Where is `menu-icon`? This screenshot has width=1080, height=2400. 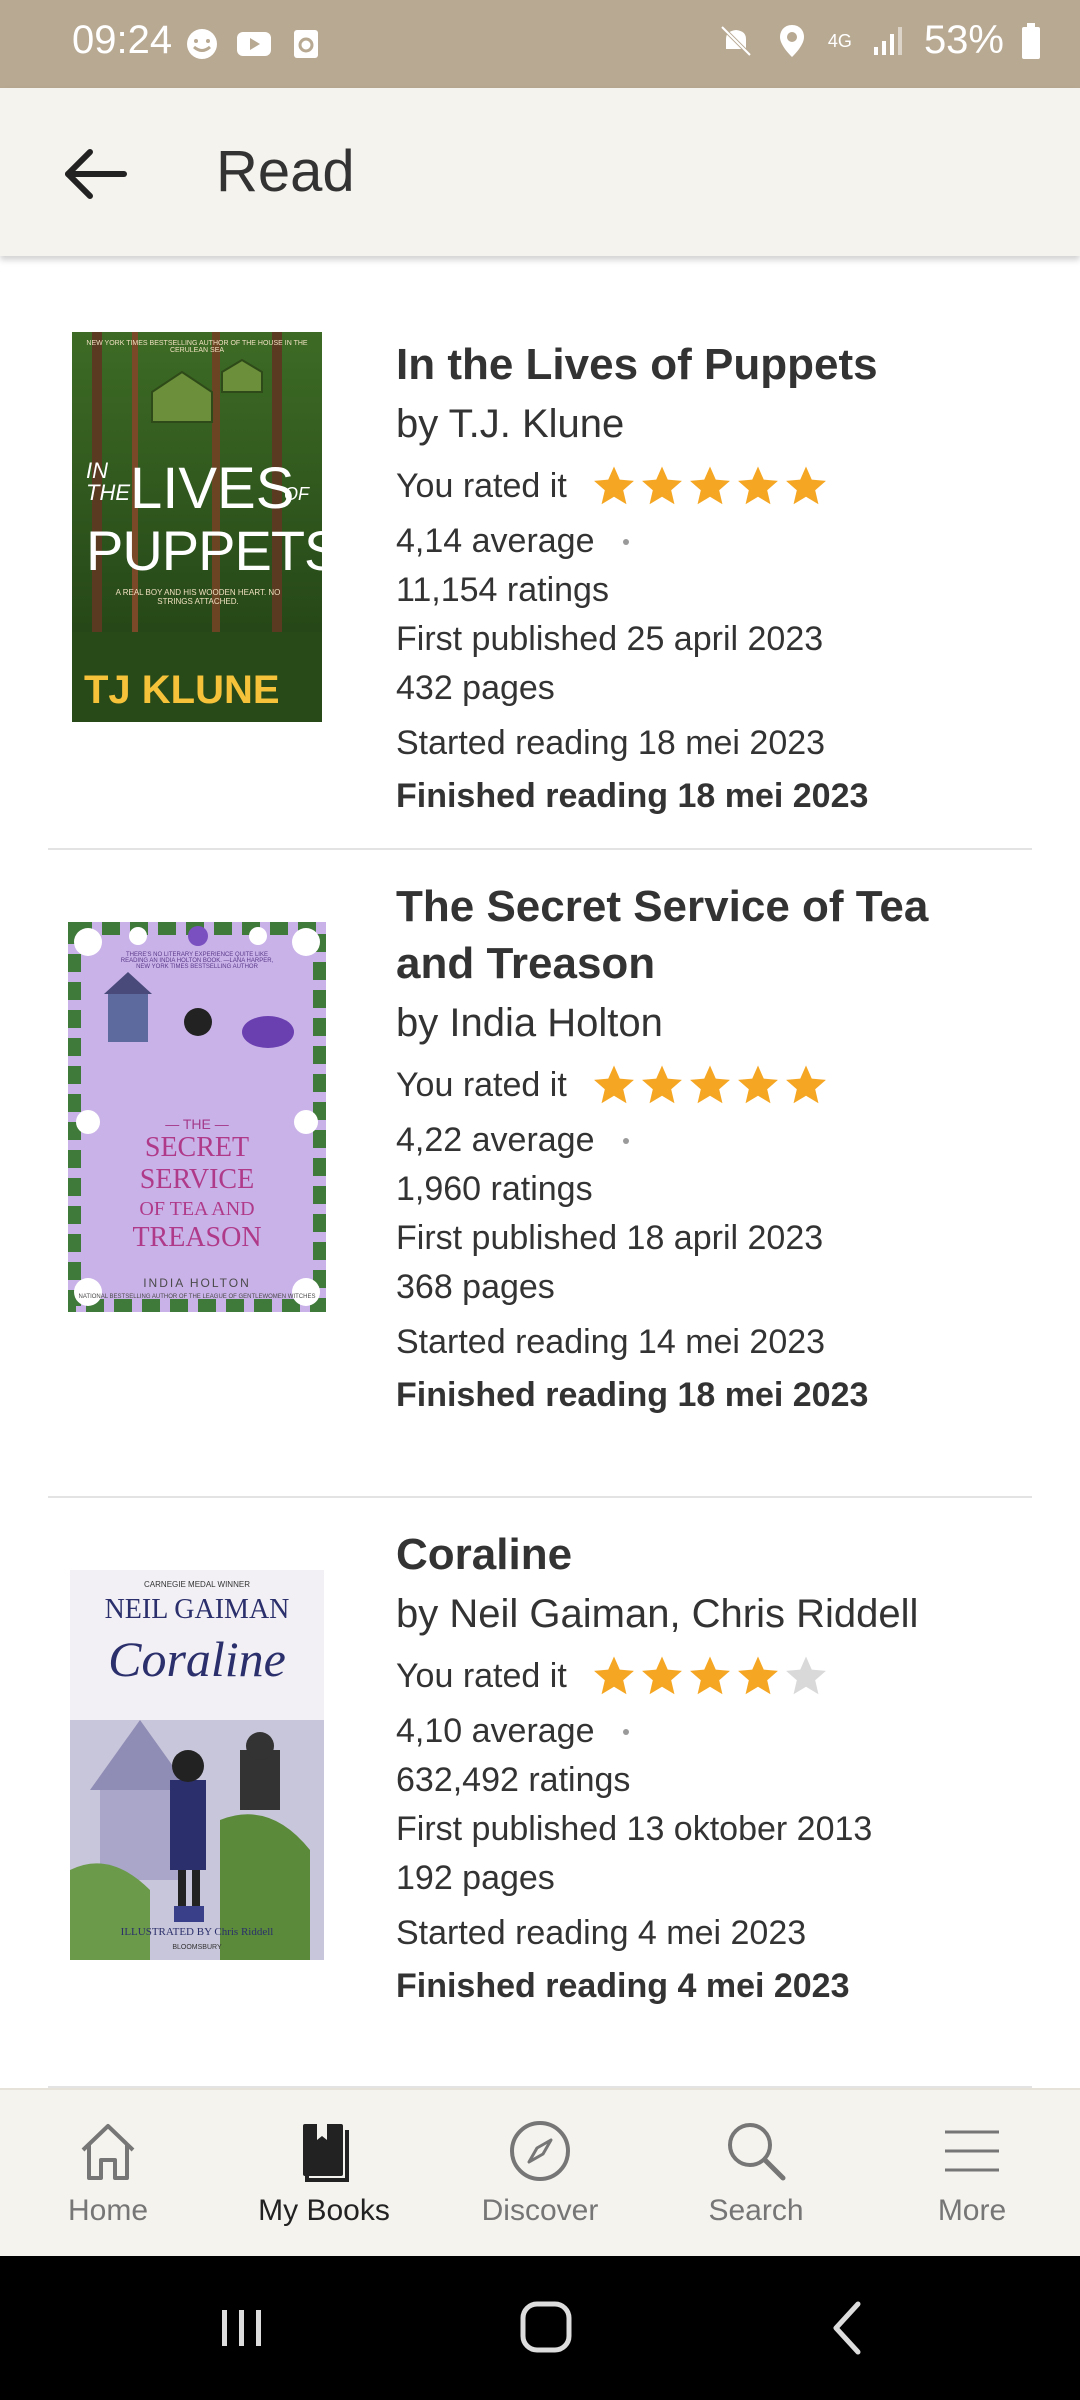 menu-icon is located at coordinates (972, 2151).